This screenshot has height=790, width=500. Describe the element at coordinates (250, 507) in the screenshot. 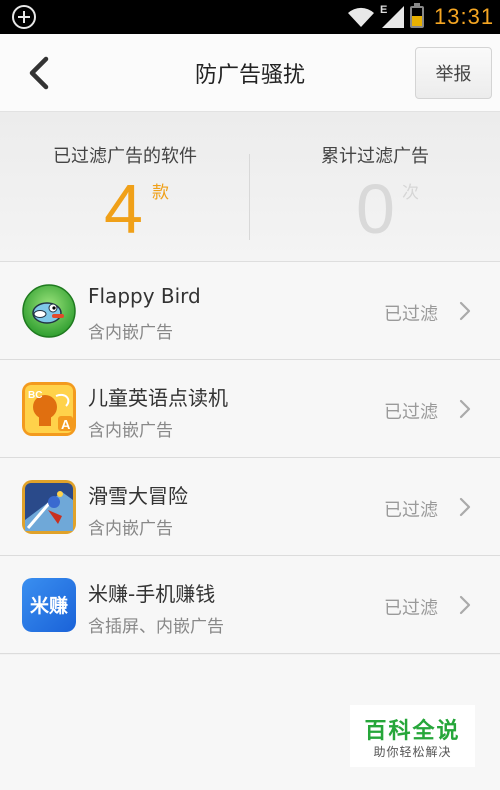

I see `list-item: 滑雪大冒险 含内嵌广告 已过滤` at that location.